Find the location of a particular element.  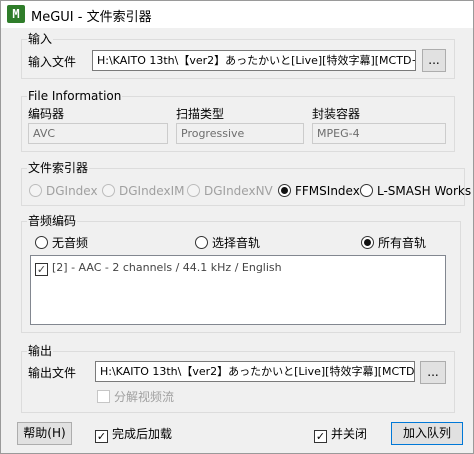

audio-radio-label: 所有音轨 is located at coordinates (402, 243).